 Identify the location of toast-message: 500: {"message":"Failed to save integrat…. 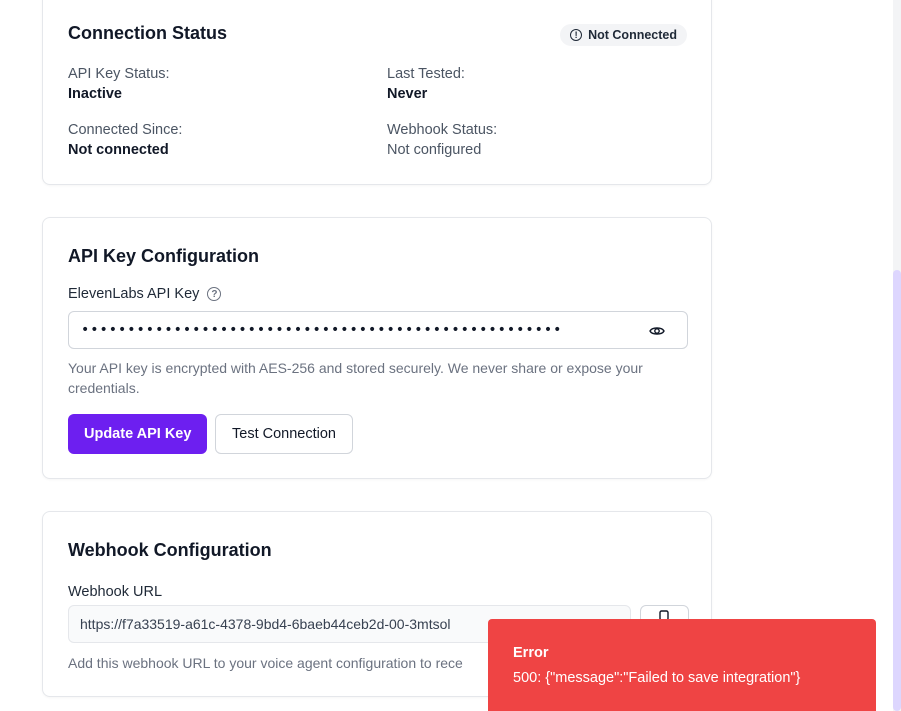
(657, 678).